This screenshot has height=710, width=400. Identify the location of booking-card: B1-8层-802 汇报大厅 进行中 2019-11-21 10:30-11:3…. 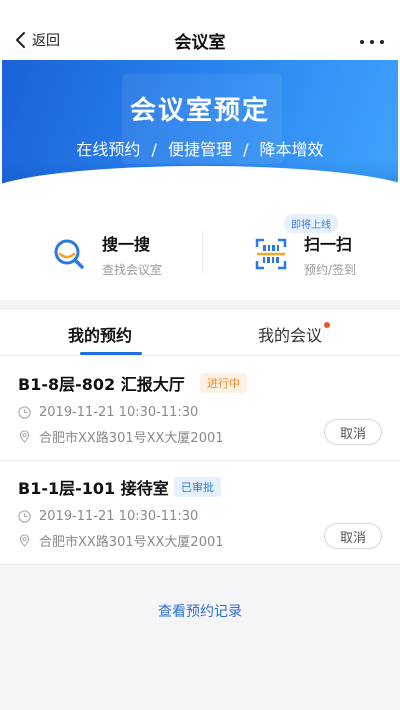
(200, 409).